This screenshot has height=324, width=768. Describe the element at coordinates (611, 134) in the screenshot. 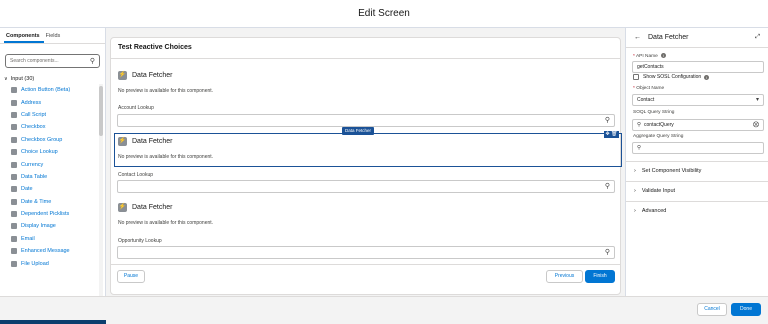

I see `move-delete-icon: ✥ 🗑` at that location.